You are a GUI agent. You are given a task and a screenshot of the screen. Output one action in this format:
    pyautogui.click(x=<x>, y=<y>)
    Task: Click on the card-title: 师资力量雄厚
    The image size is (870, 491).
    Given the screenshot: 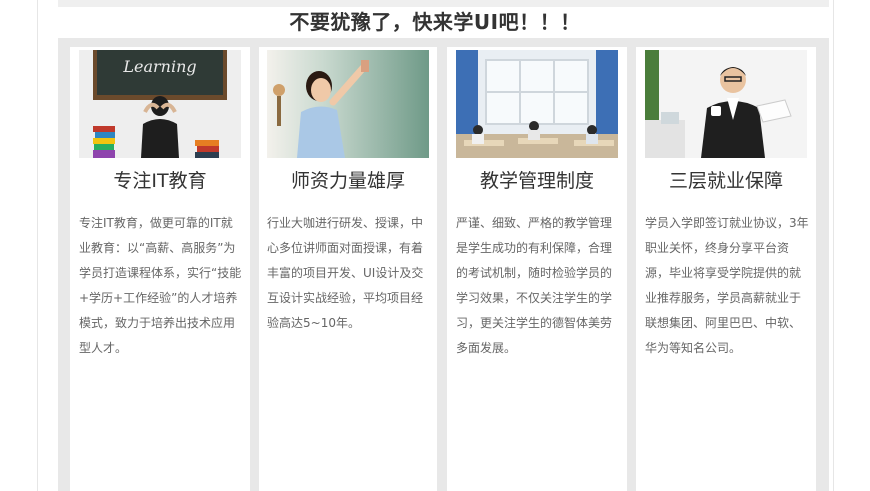 What is the action you would take?
    pyautogui.click(x=347, y=181)
    